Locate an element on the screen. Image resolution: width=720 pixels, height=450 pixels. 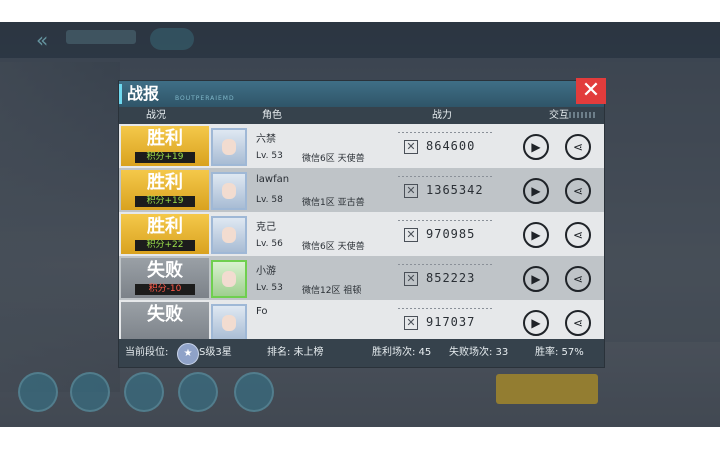
result-badge: 失败 积分-10 is located at coordinates (165, 278).